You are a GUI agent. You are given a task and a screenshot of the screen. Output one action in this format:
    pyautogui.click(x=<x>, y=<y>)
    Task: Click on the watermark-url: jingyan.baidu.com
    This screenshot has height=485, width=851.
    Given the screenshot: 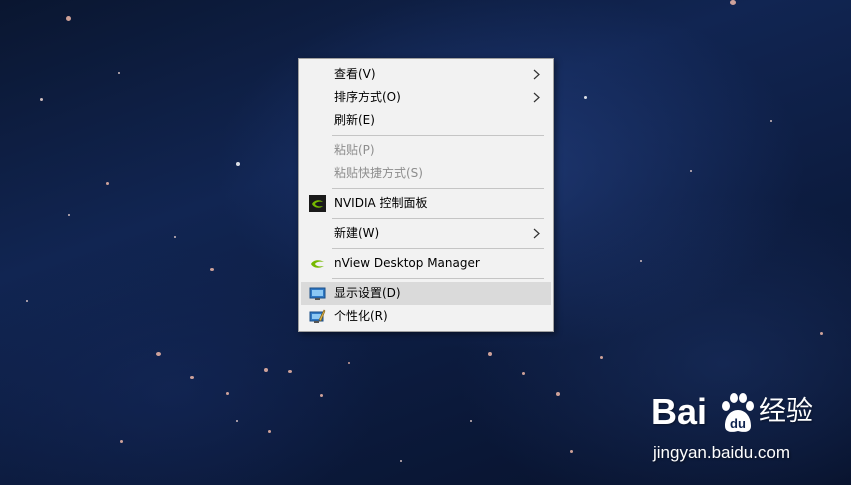 What is the action you would take?
    pyautogui.click(x=722, y=452)
    